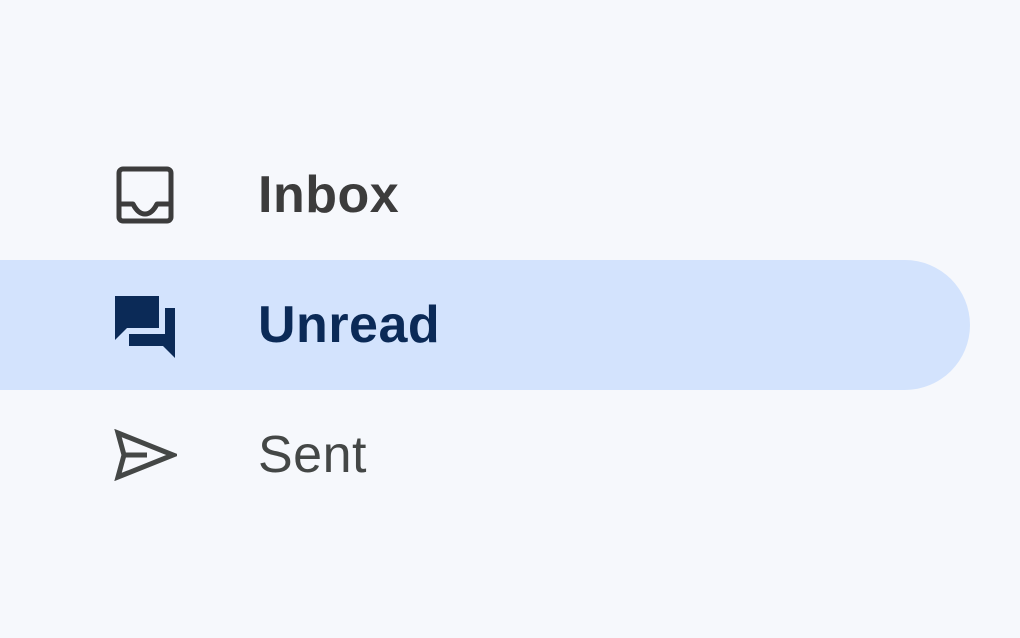  I want to click on send-icon, so click(145, 455).